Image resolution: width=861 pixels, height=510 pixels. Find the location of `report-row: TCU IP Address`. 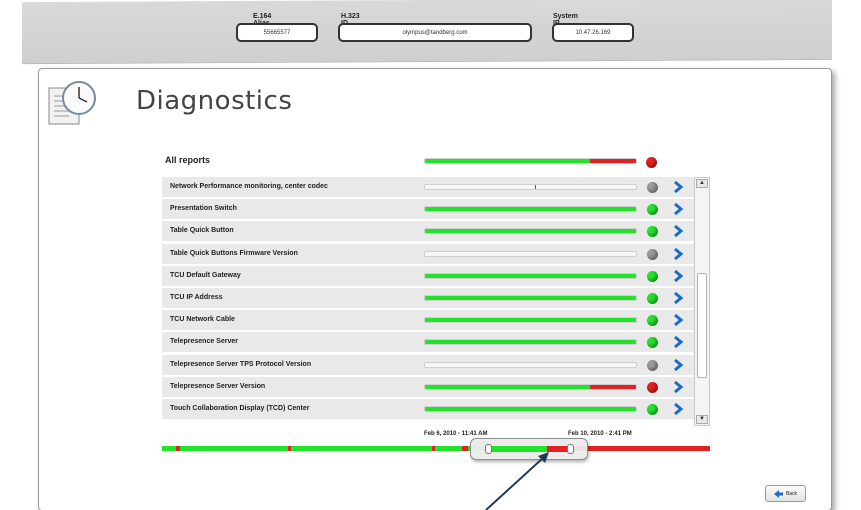

report-row: TCU IP Address is located at coordinates (428, 298).